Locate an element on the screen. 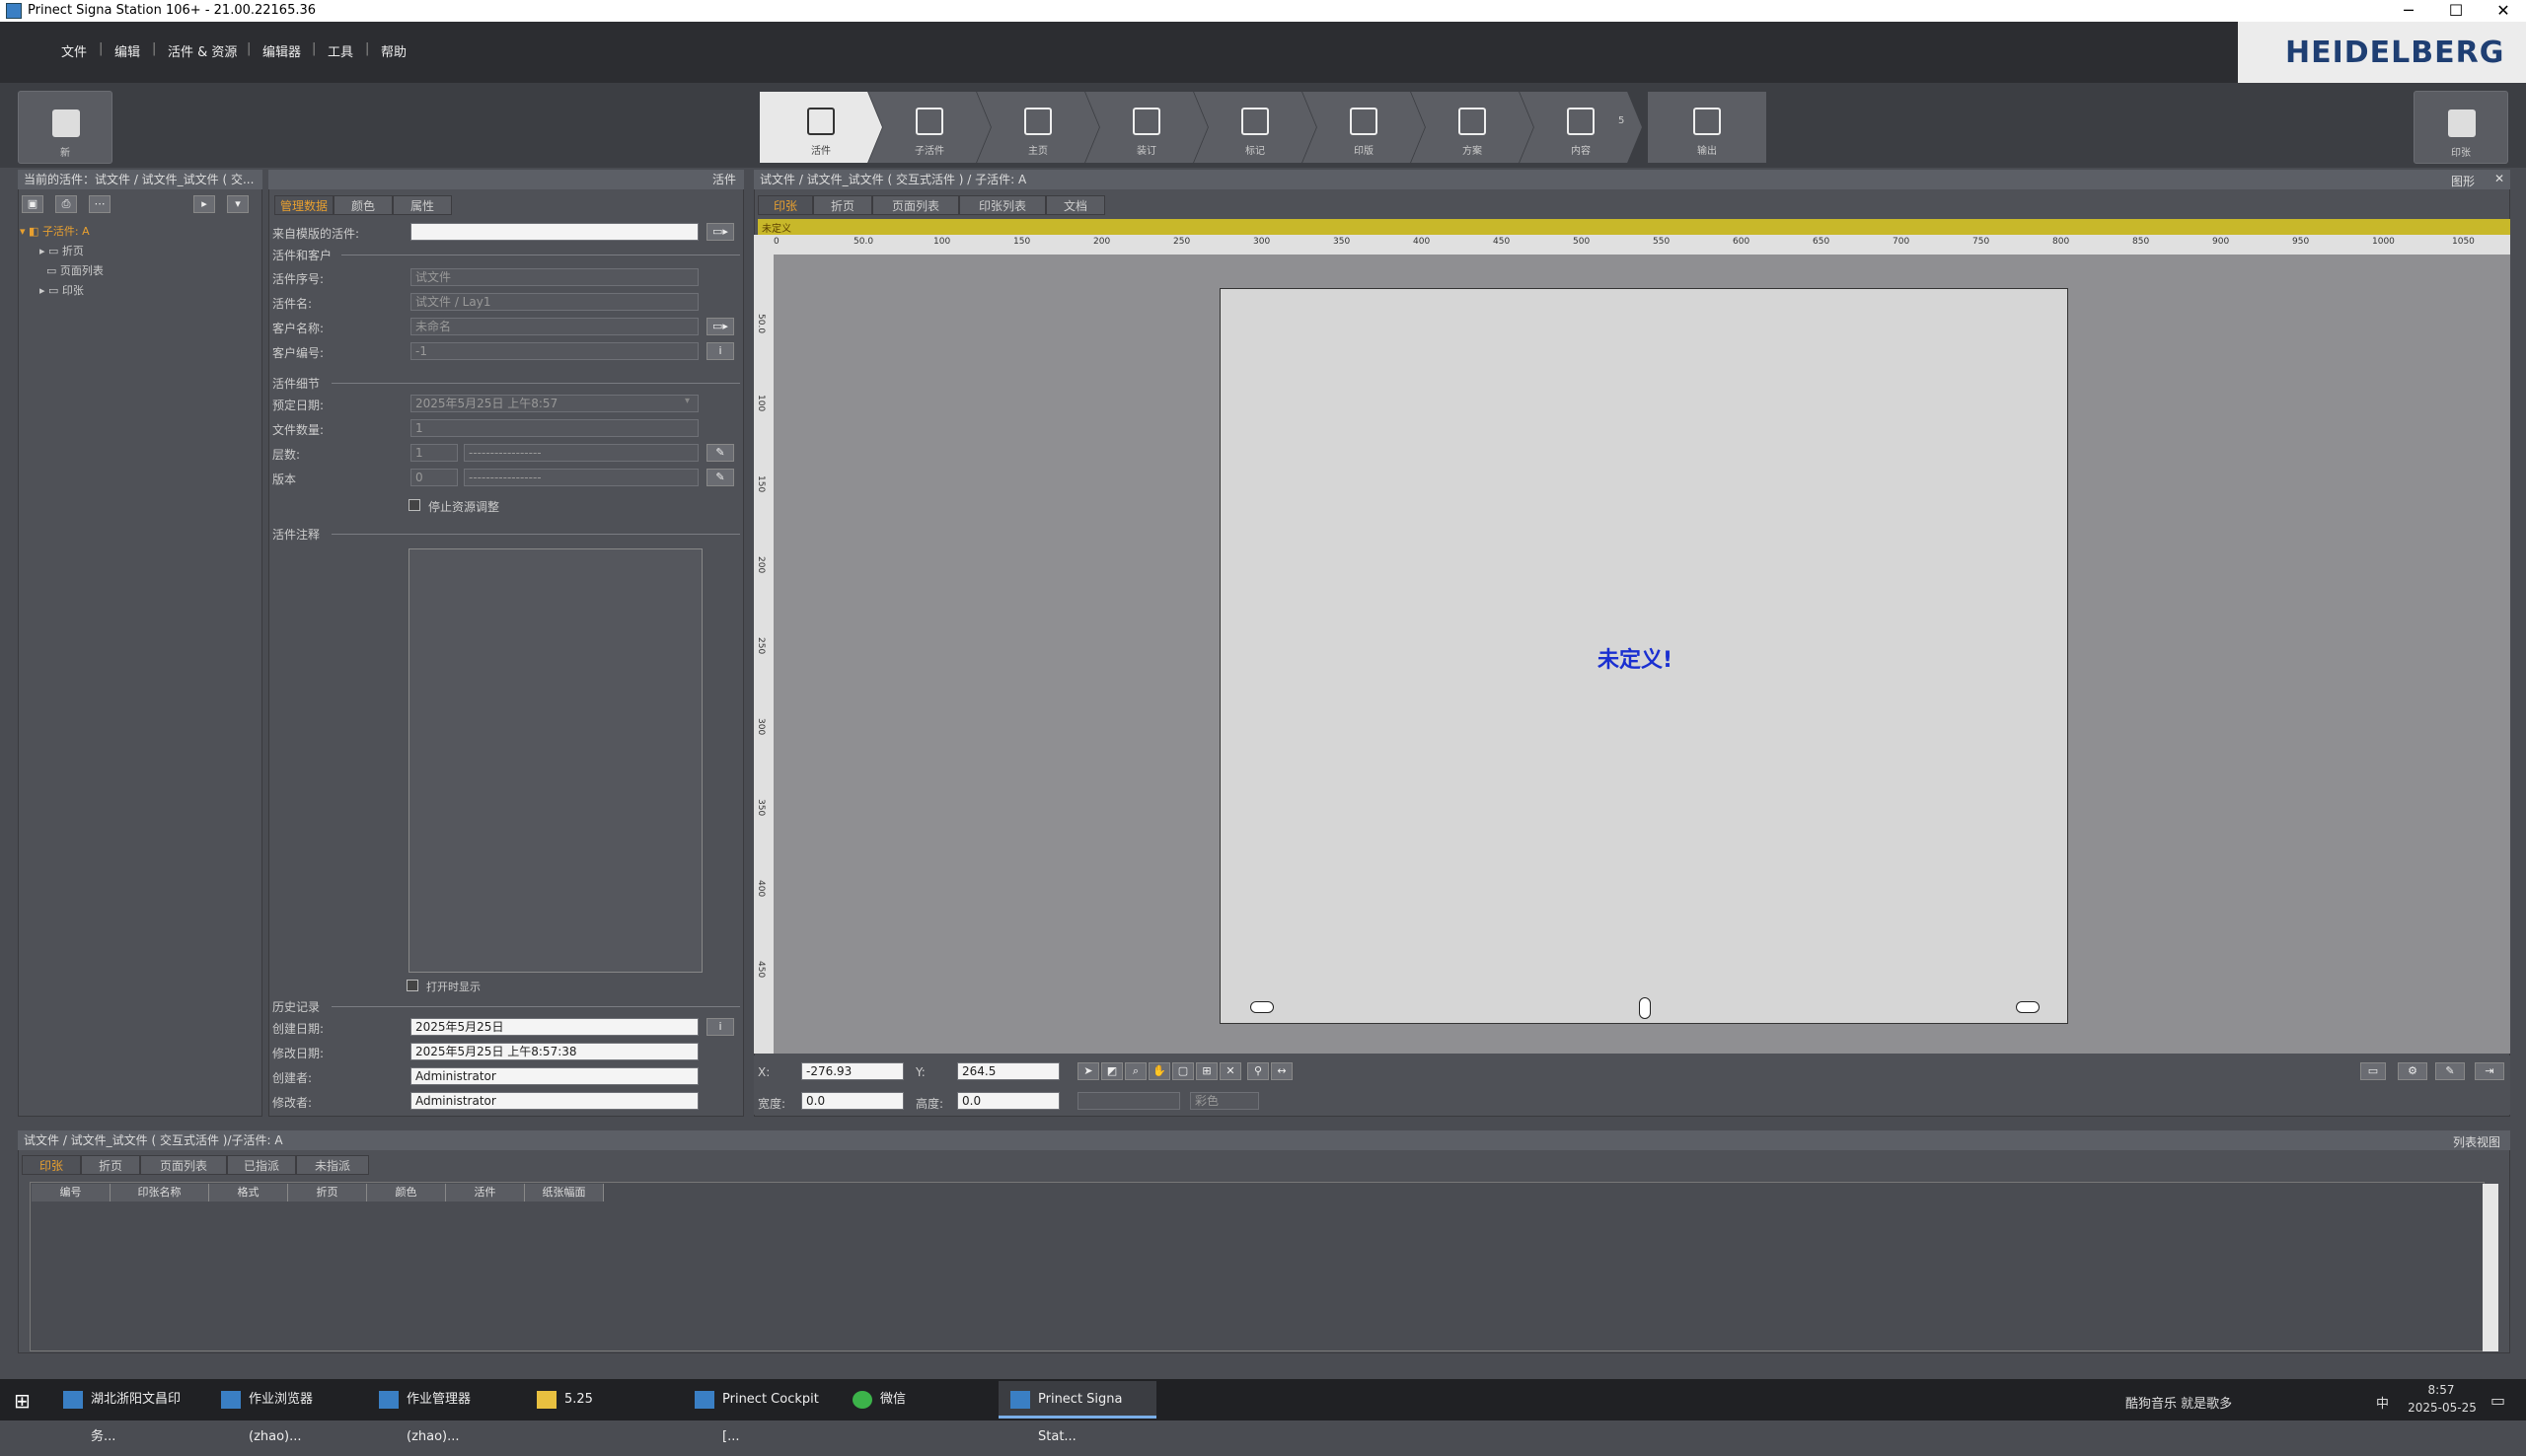 The image size is (2526, 1456). workflow-job: 活件 is located at coordinates (821, 127).